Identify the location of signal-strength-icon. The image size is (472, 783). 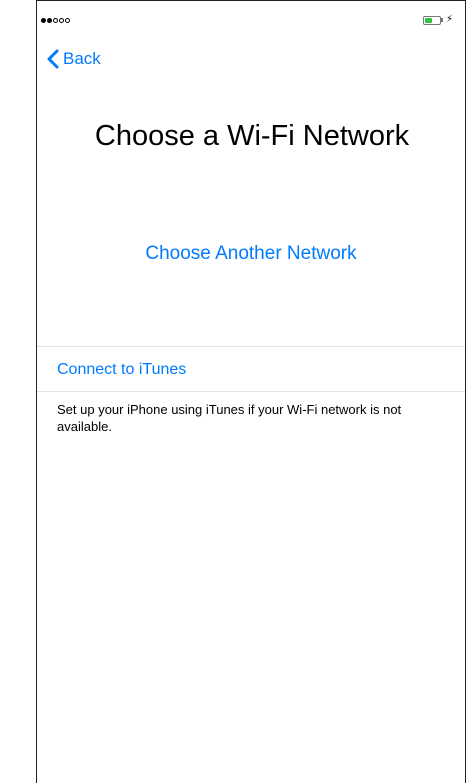
(55, 20).